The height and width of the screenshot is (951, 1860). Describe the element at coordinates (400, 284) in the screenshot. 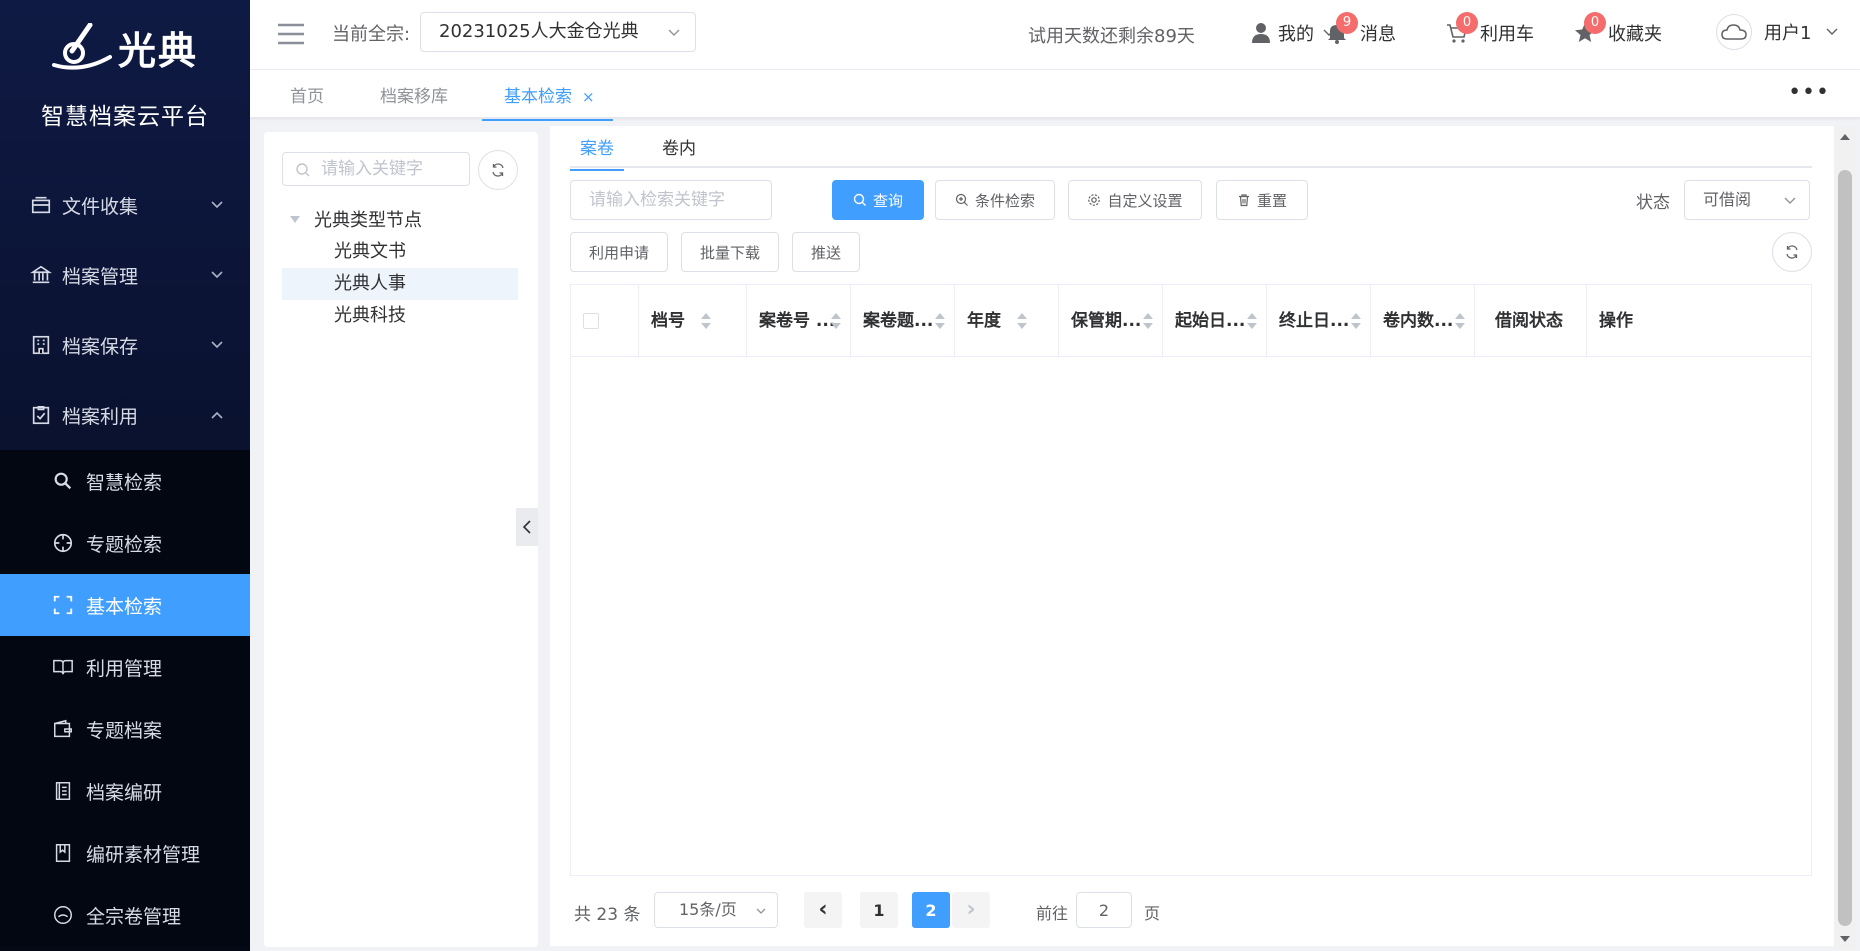

I see `tree-node-personnel: 光典人事` at that location.